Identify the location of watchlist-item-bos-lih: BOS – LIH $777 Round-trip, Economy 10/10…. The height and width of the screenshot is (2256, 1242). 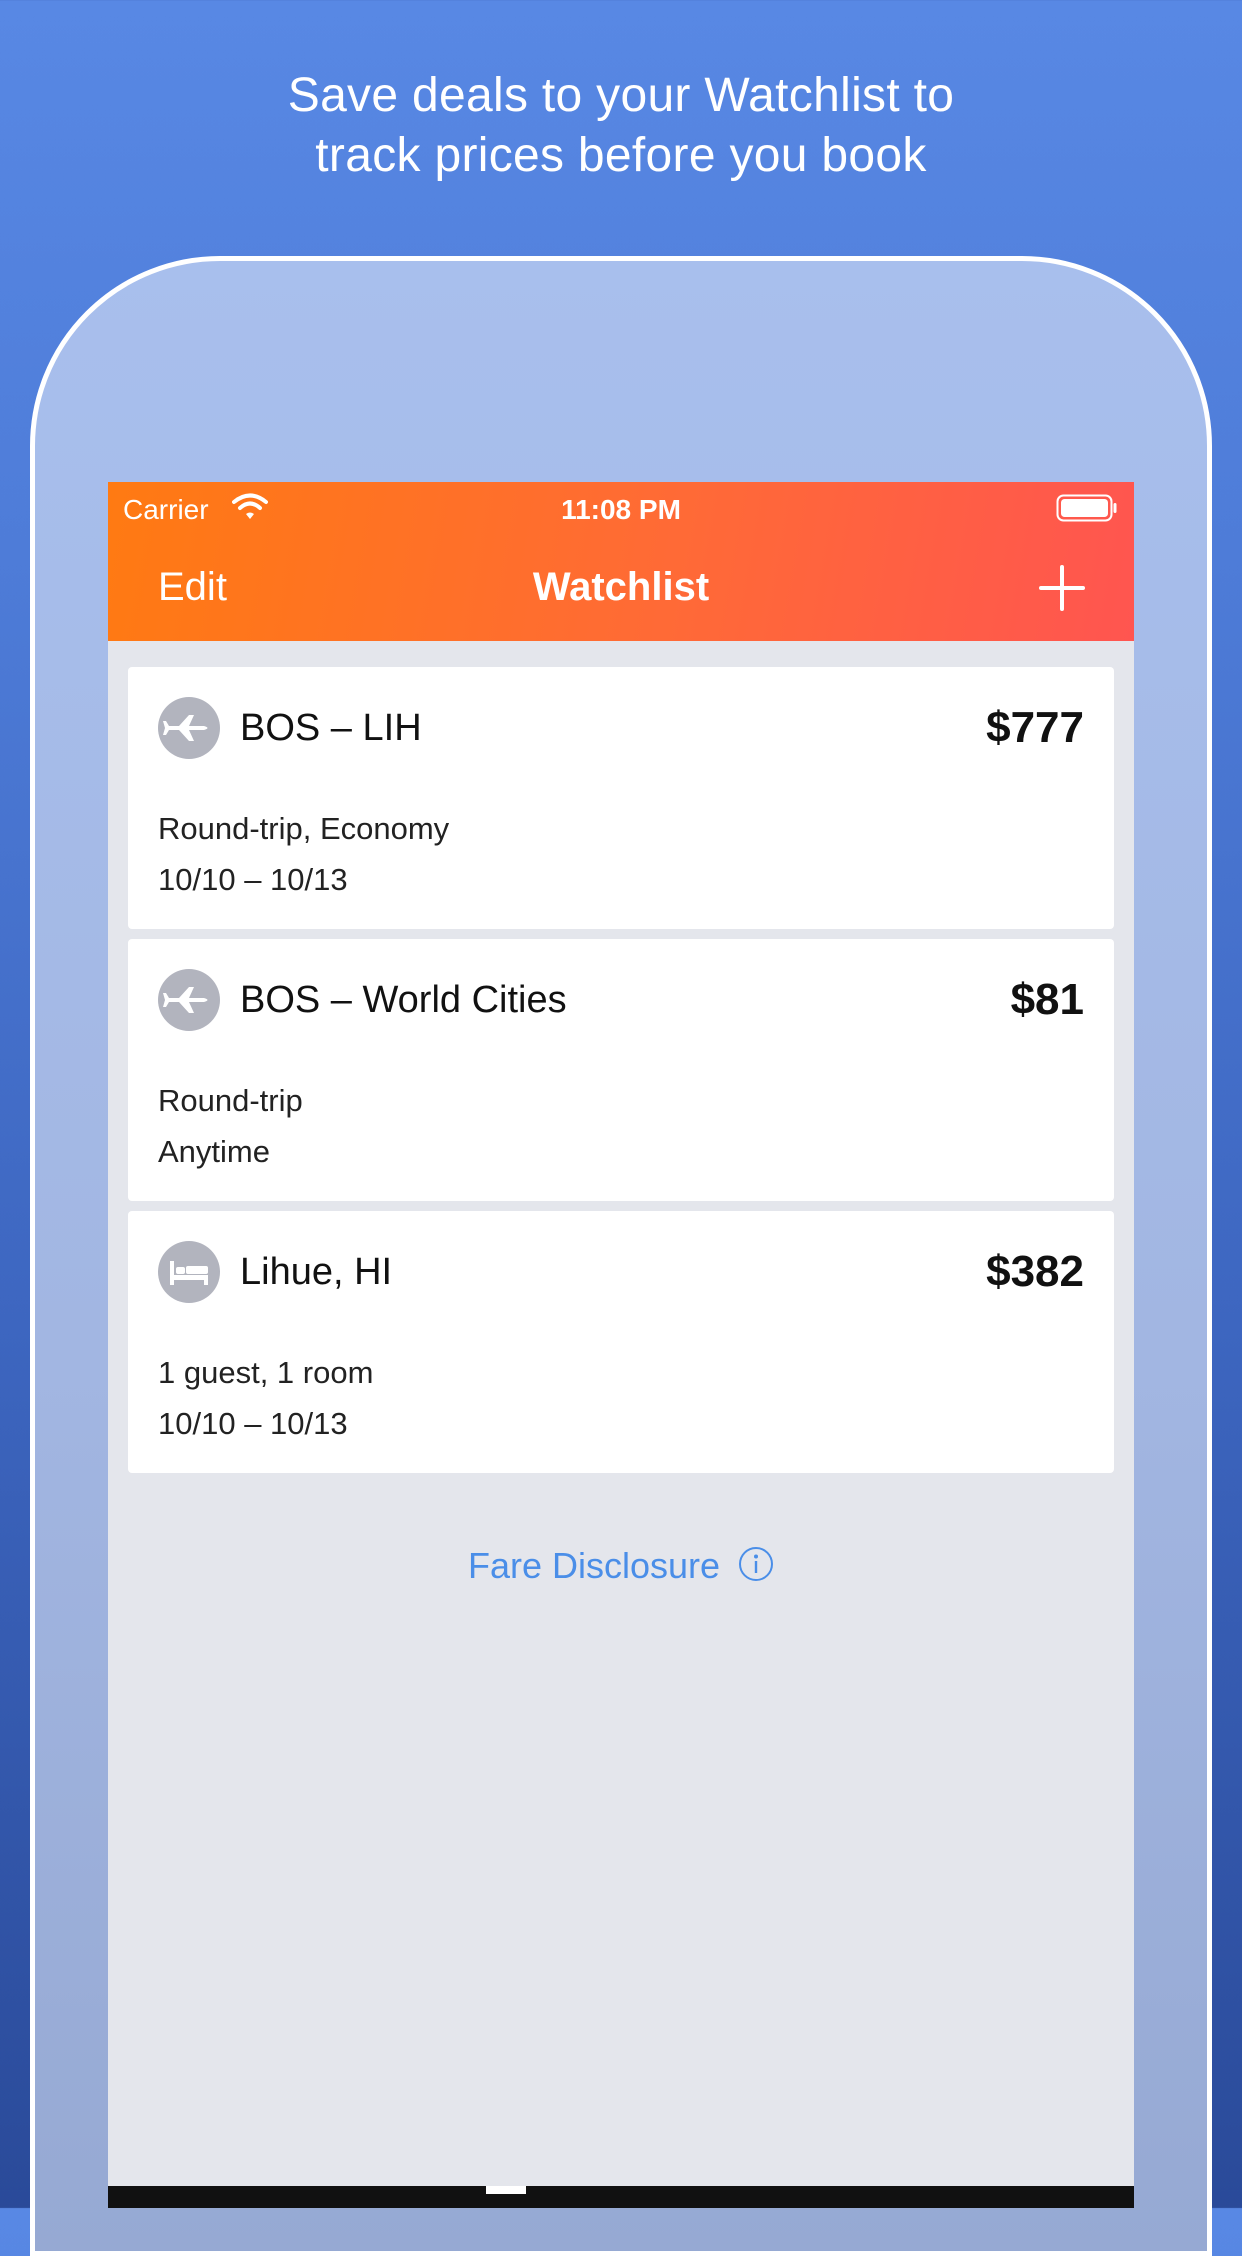
(621, 798).